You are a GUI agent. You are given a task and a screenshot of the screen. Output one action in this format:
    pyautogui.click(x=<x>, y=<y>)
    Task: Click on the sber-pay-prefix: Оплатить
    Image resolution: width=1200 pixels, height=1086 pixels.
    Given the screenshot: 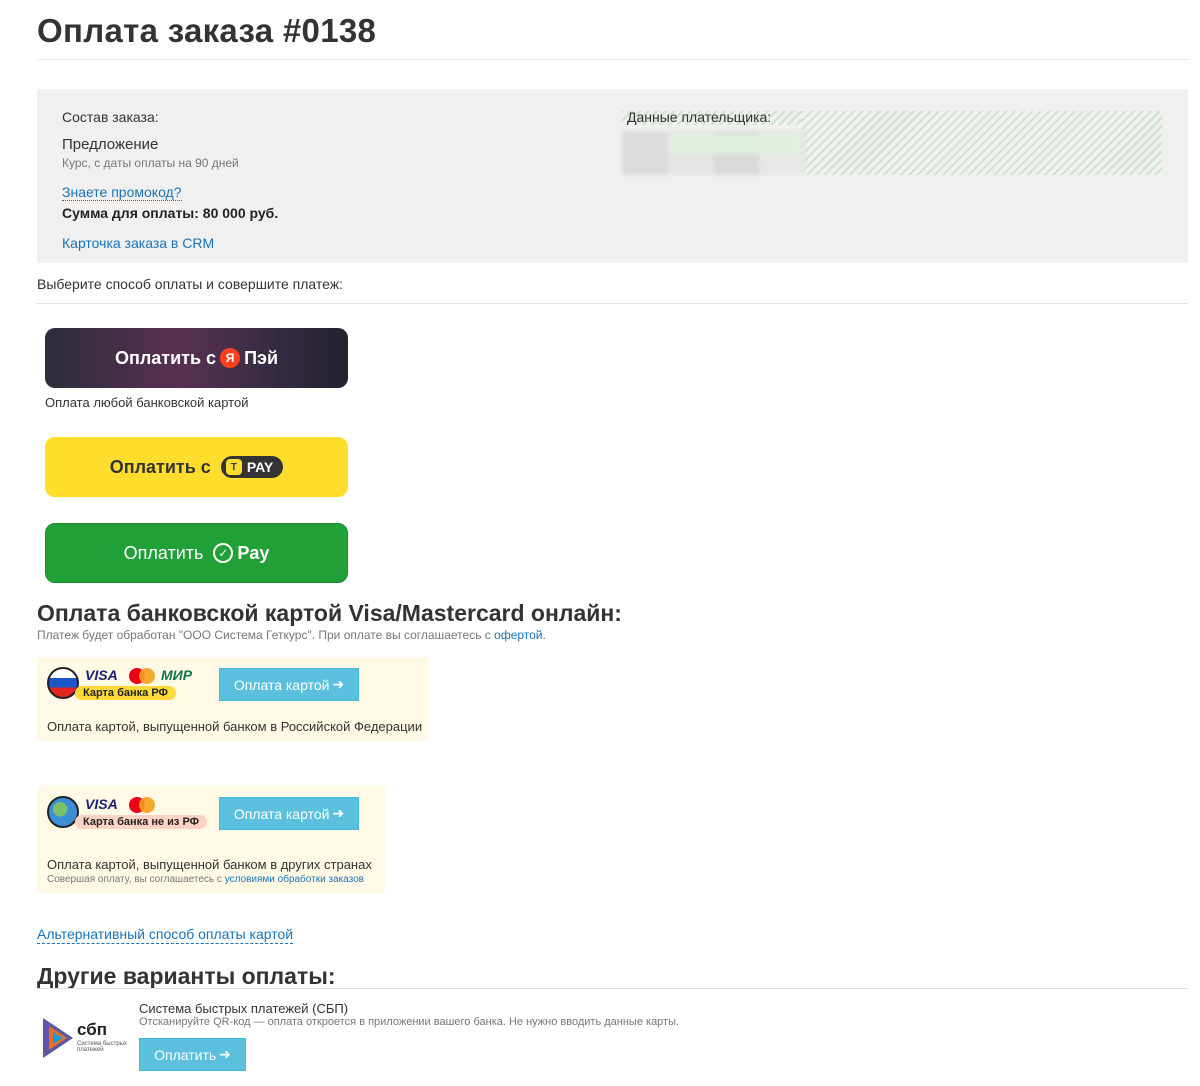 What is the action you would take?
    pyautogui.click(x=163, y=552)
    